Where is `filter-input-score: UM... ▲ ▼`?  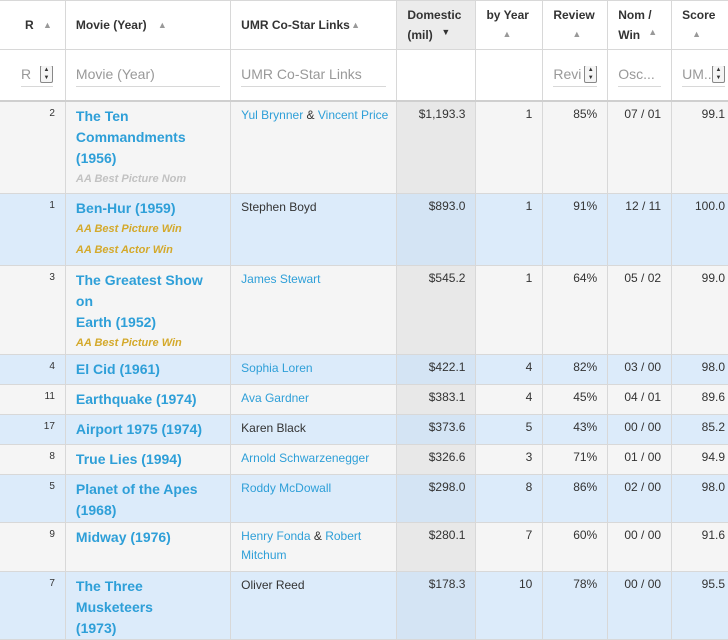
filter-input-score: UM... ▲ ▼ is located at coordinates (703, 76).